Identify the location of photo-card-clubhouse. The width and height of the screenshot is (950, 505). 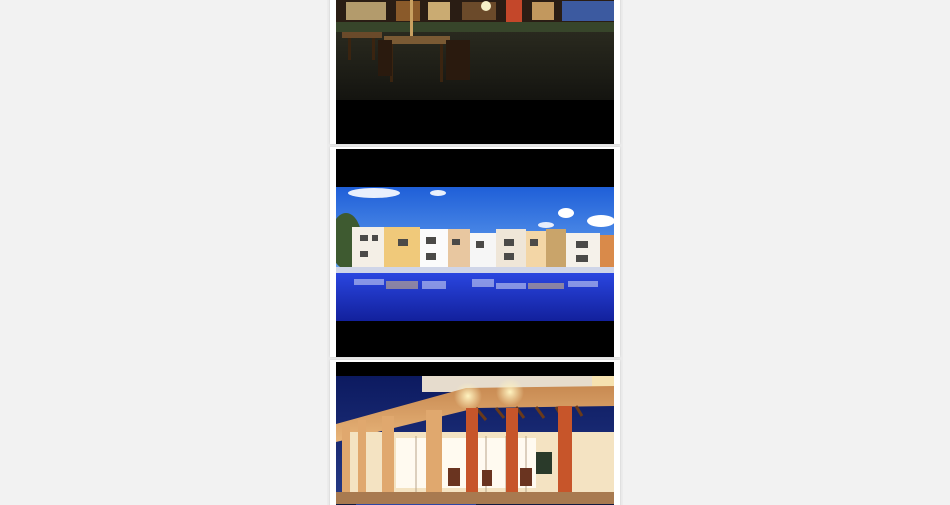
(475, 432).